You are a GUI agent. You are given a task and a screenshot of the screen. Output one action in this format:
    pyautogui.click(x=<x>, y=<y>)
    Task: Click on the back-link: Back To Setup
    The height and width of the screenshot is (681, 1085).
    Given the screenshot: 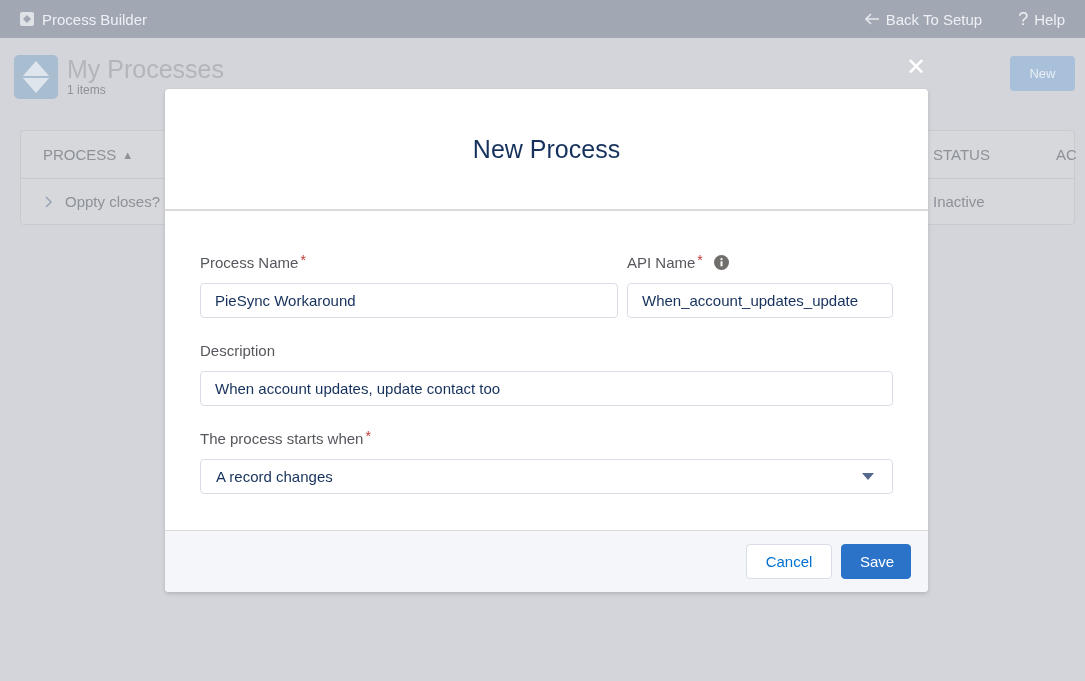 What is the action you would take?
    pyautogui.click(x=923, y=19)
    